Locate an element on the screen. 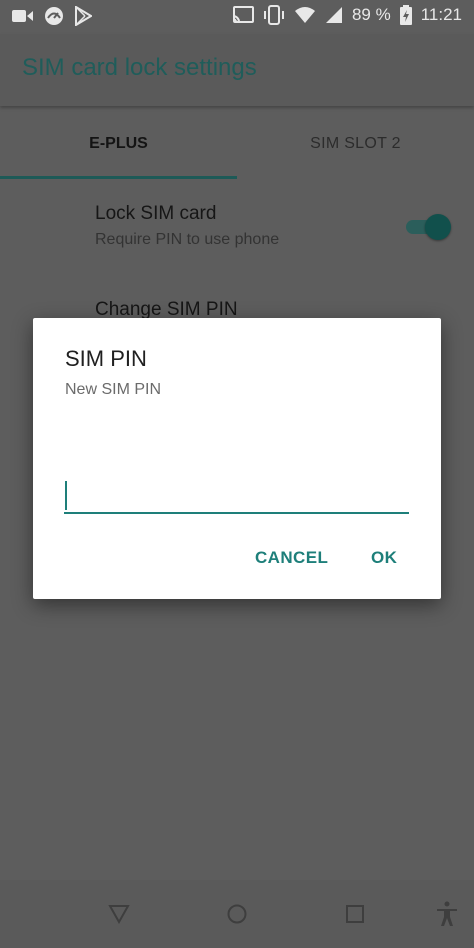 Image resolution: width=474 pixels, height=948 pixels. page-title: SIM card lock settings is located at coordinates (139, 67).